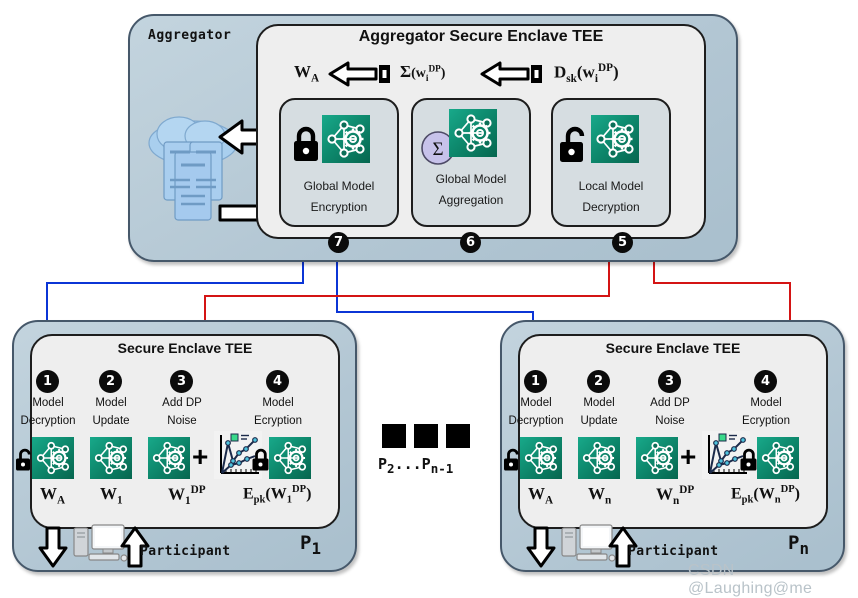 The image size is (858, 598). Describe the element at coordinates (471, 179) in the screenshot. I see `card-label-line1-1: Global Model` at that location.